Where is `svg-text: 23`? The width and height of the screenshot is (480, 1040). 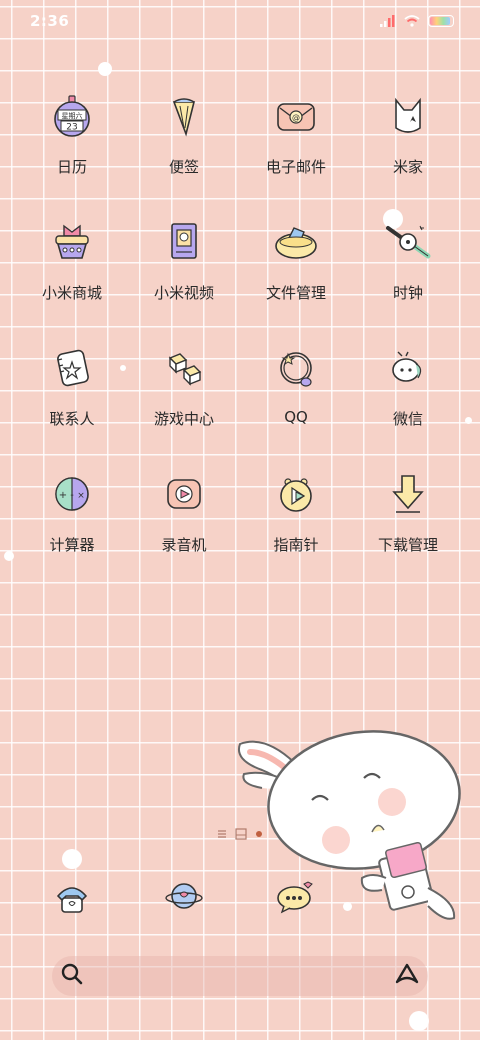 svg-text: 23 is located at coordinates (71, 128).